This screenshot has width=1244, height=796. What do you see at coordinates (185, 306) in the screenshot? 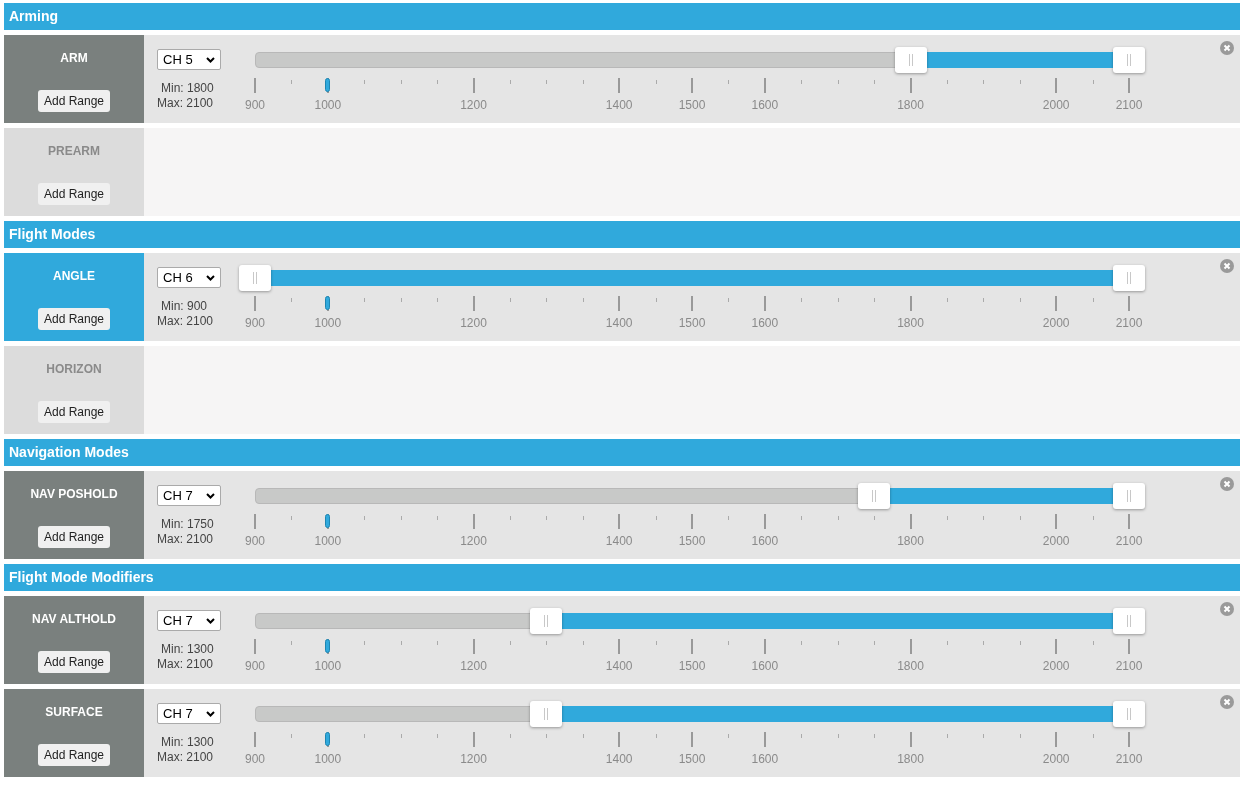
I see `range-min: Min: 900` at bounding box center [185, 306].